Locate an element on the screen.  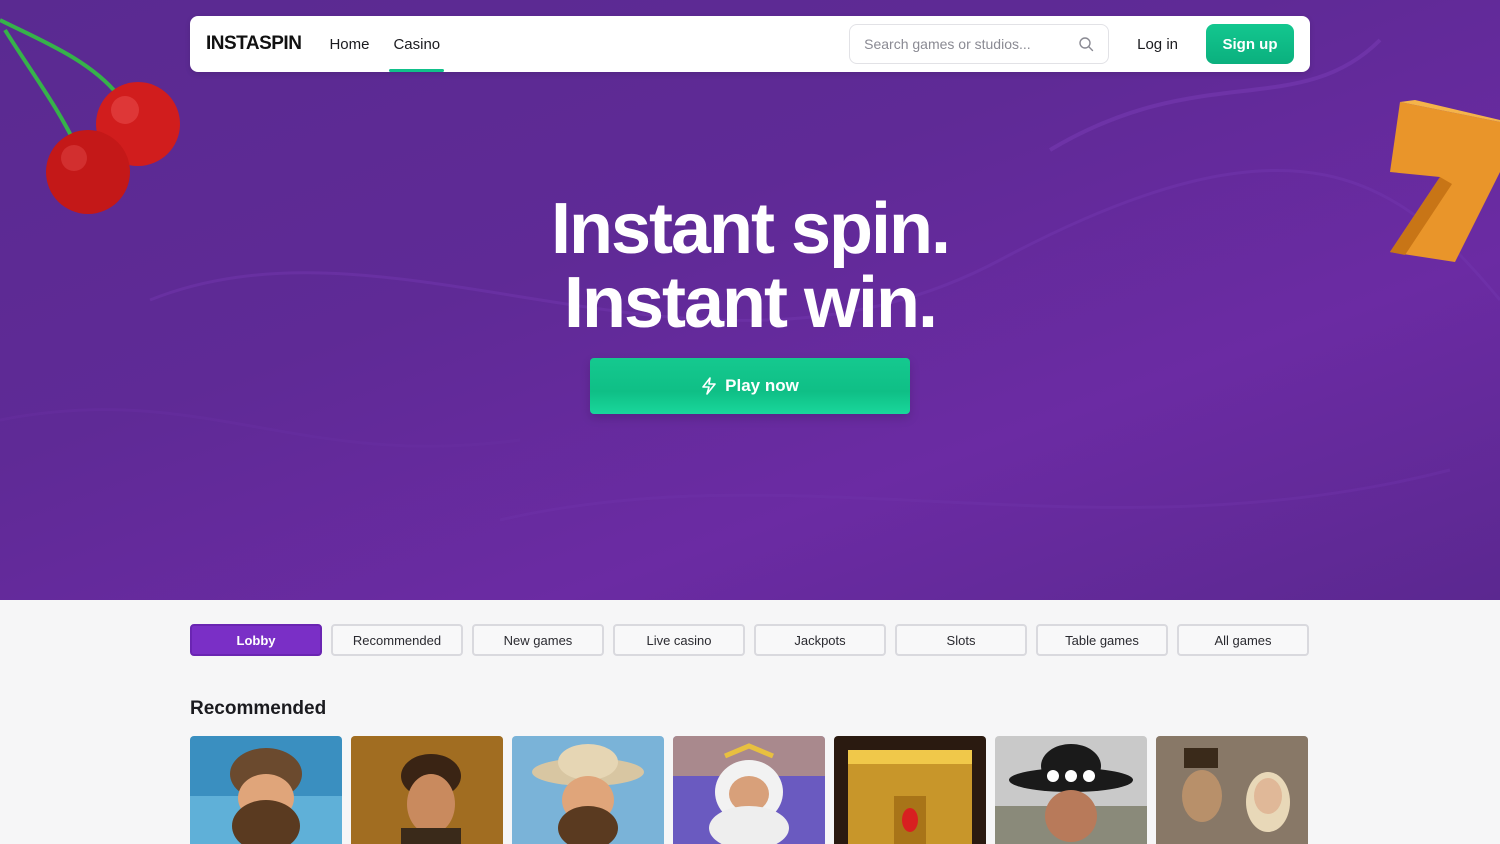
game-card-zeus is located at coordinates (749, 790).